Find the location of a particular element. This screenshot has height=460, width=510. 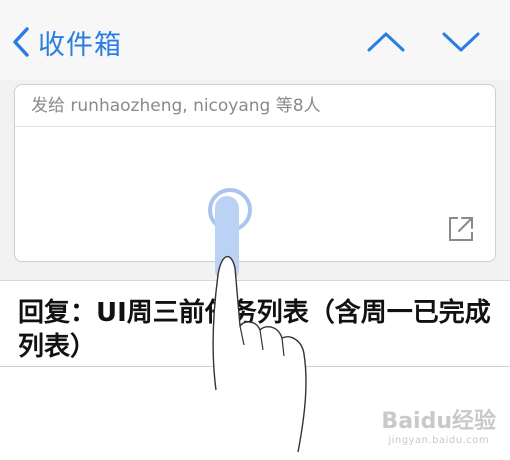

next-message-button is located at coordinates (461, 42).